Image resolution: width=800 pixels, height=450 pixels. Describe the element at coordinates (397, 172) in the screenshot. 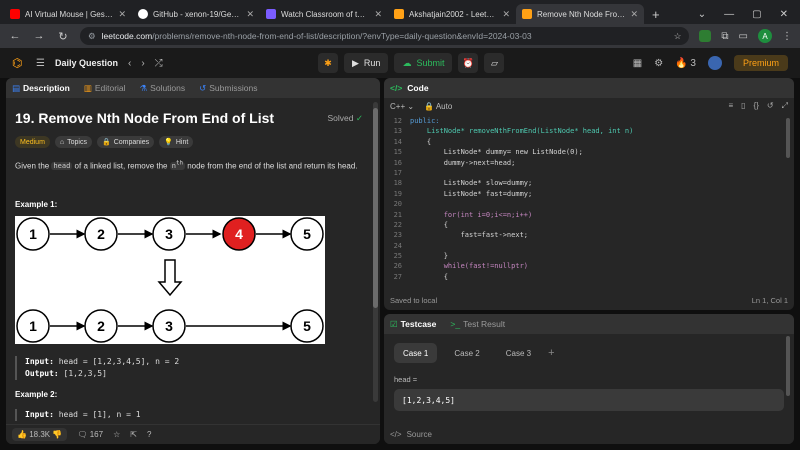

I see `line-number: 17` at that location.